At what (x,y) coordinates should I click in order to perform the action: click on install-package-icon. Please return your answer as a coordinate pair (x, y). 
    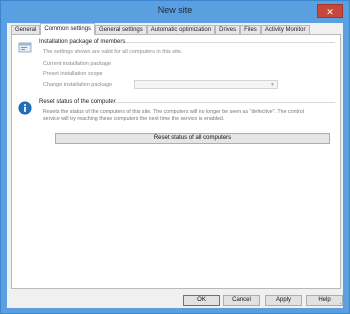
    Looking at the image, I should click on (25, 47).